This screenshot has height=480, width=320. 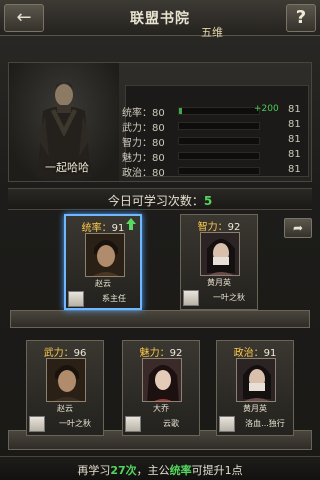 What do you see at coordinates (67, 167) in the screenshot?
I see `hero-name: 一起哈哈` at bounding box center [67, 167].